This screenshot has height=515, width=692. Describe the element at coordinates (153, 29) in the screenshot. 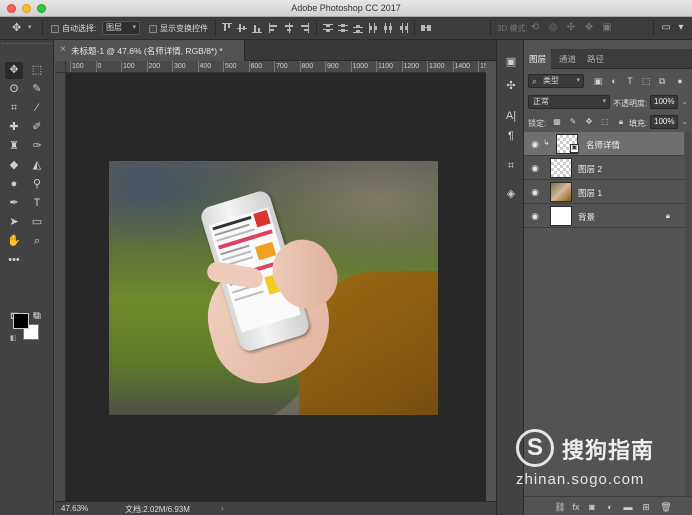

I see `show-transform-checkbox` at that location.